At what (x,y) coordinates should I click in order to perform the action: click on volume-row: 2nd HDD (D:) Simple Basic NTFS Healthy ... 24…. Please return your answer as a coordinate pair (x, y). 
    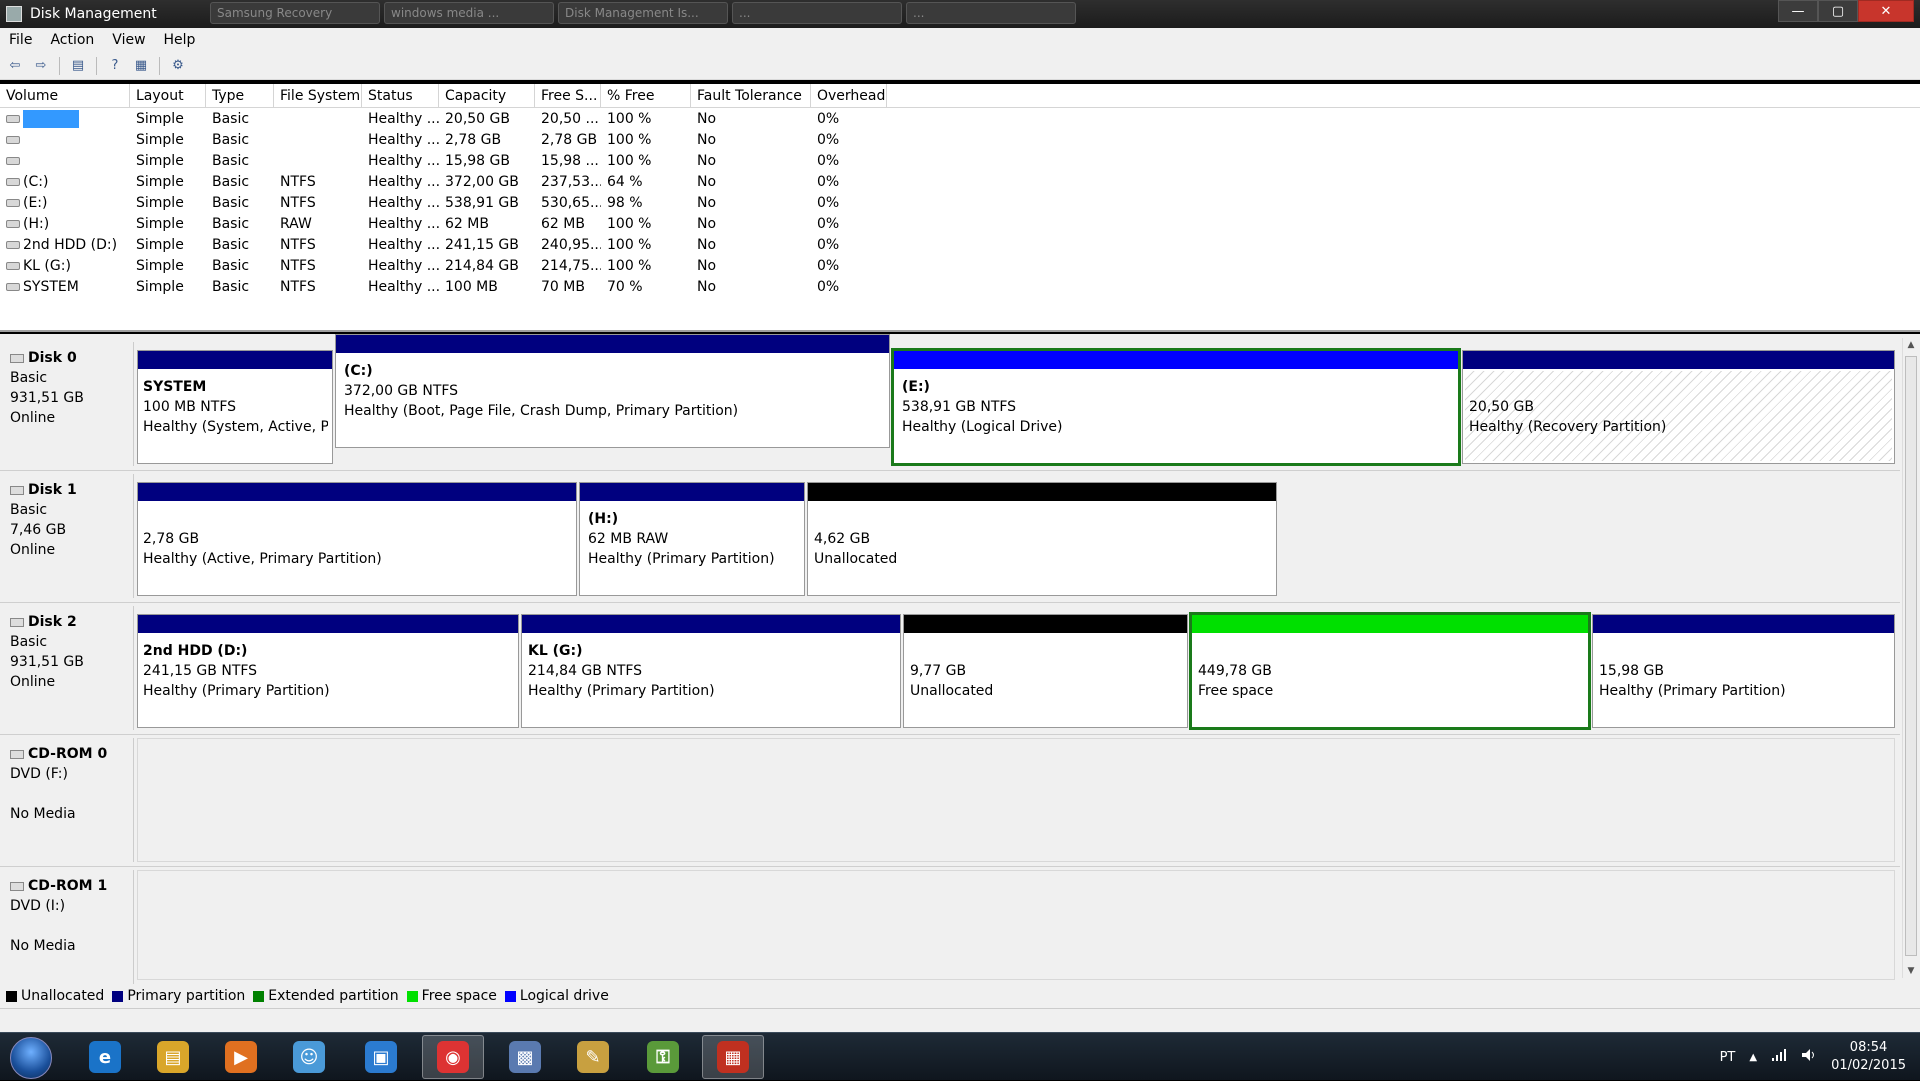
    Looking at the image, I should click on (960, 244).